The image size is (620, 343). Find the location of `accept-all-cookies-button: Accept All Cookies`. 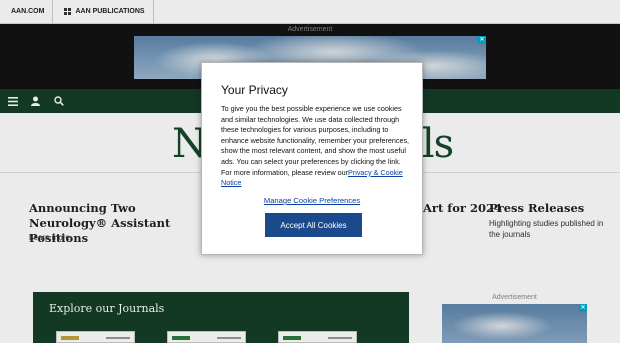

accept-all-cookies-button: Accept All Cookies is located at coordinates (313, 225).